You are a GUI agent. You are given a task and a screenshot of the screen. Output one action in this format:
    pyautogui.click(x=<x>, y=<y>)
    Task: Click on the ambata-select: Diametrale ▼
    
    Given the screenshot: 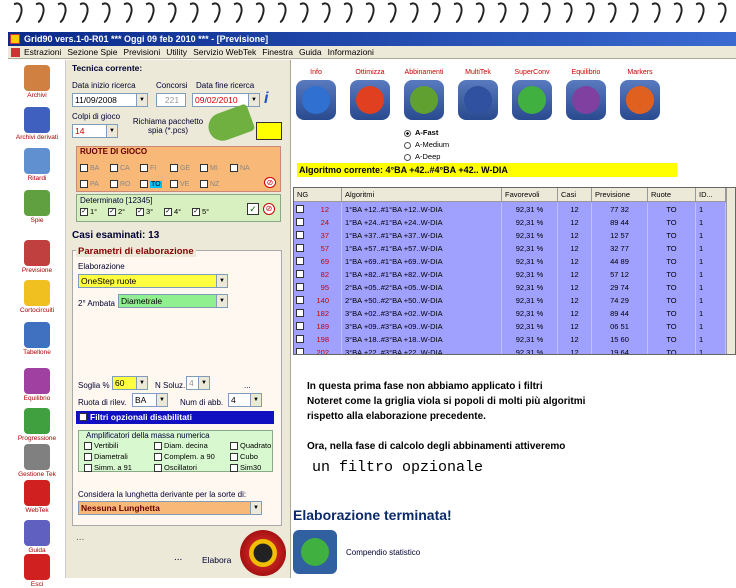 What is the action you would take?
    pyautogui.click(x=173, y=301)
    